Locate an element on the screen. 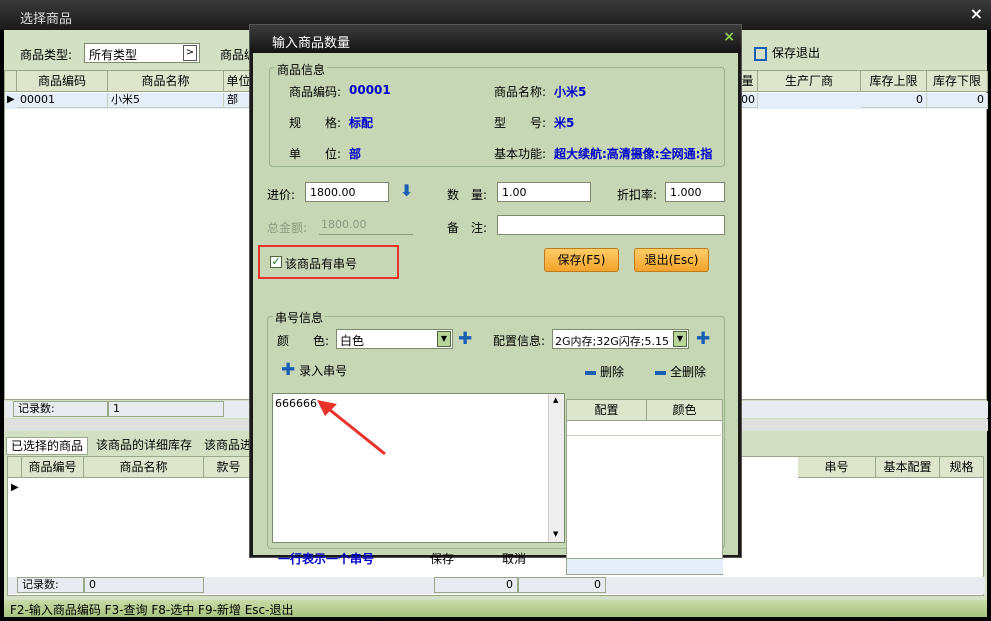 This screenshot has height=621, width=991. col-header: 商品编号 is located at coordinates (53, 467).